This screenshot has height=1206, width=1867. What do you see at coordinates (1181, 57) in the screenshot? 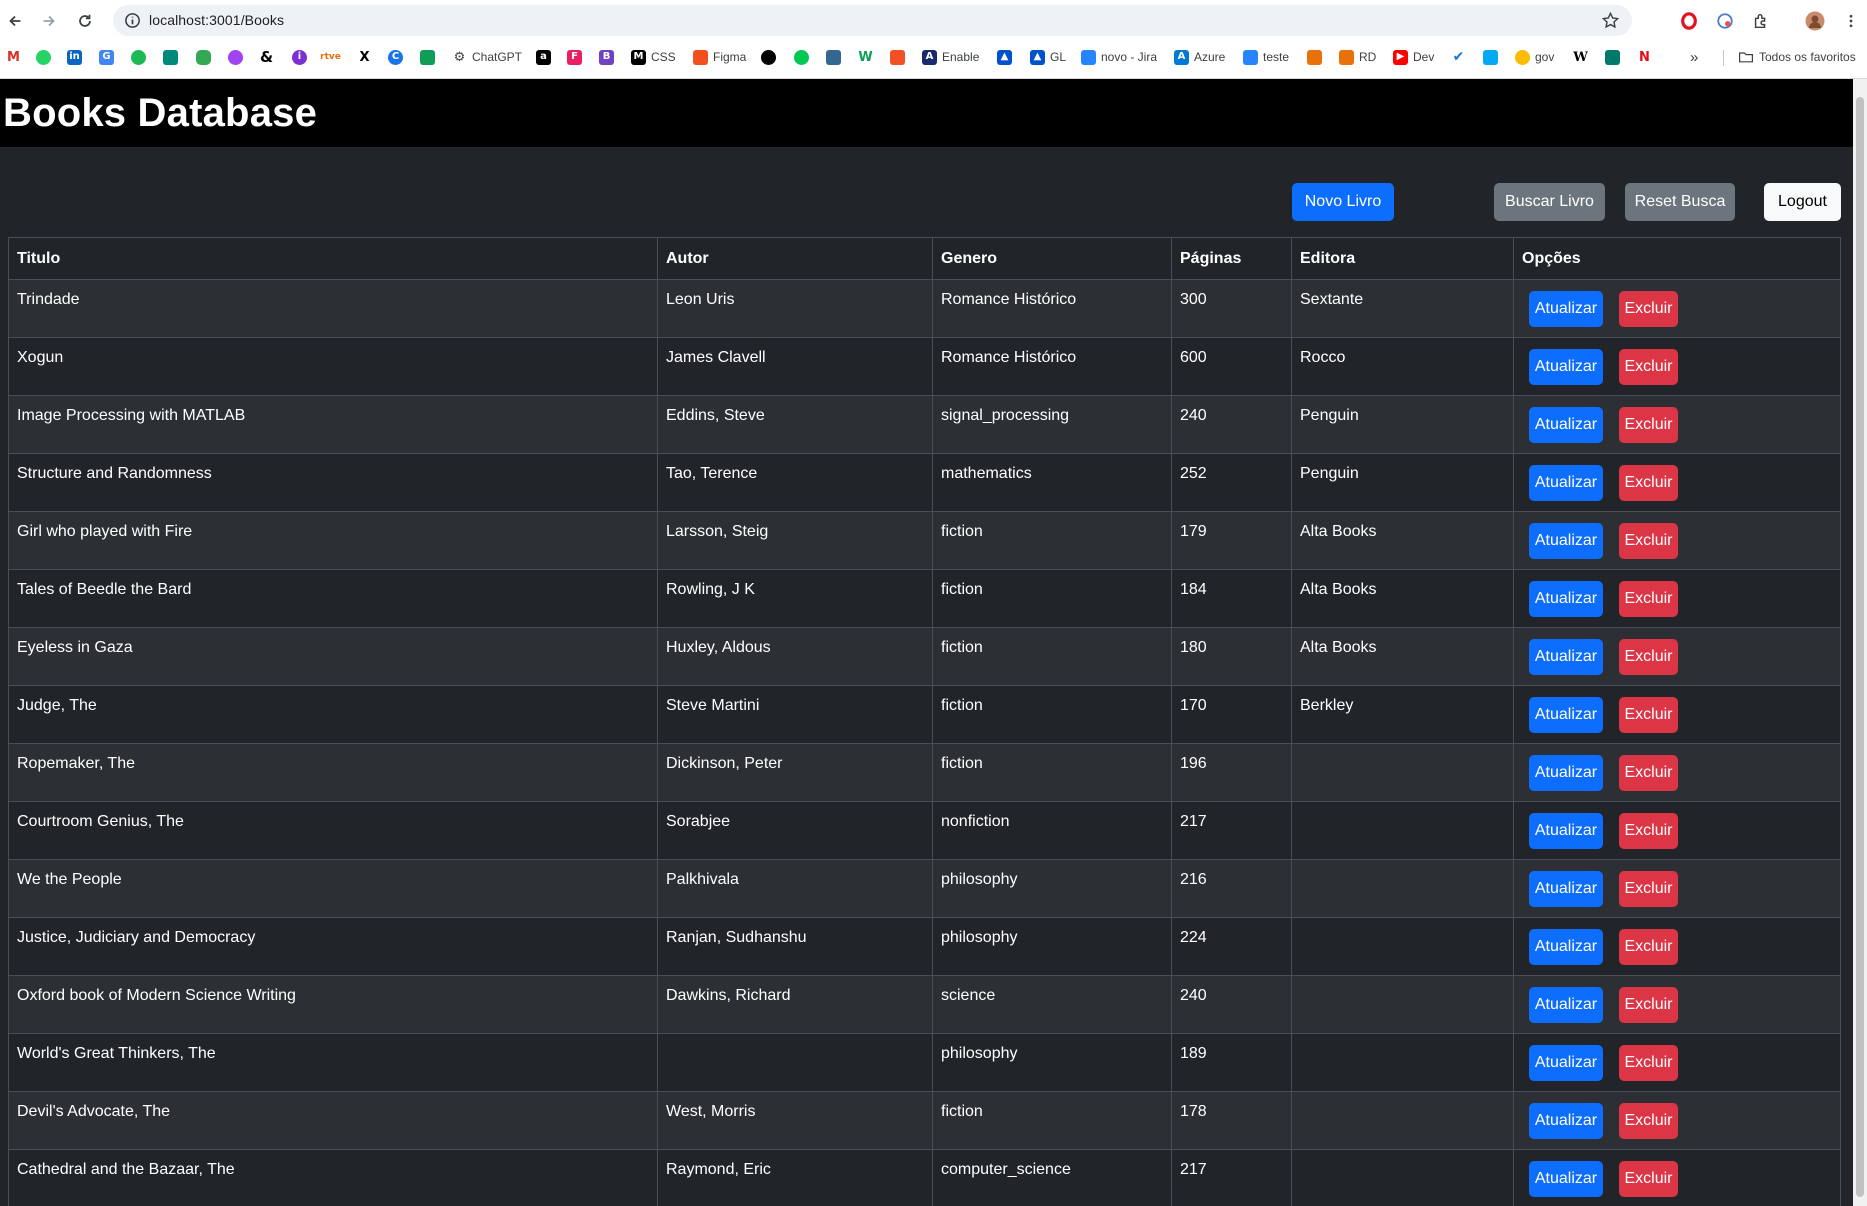
I see `azure-icon: A` at bounding box center [1181, 57].